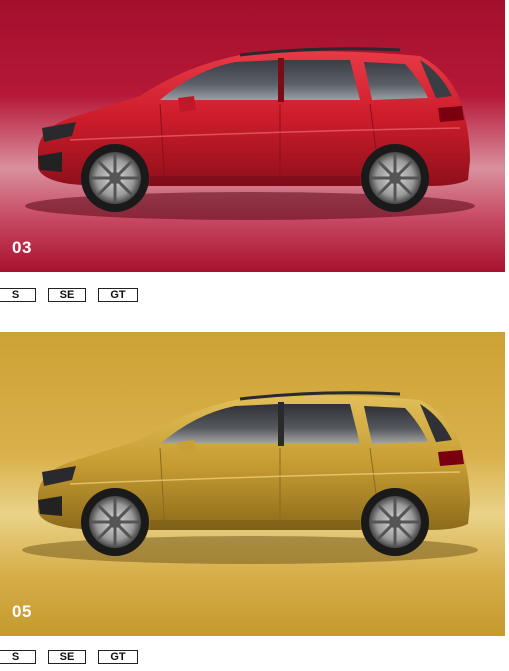 This screenshot has height=671, width=509. I want to click on variant-number: 03, so click(22, 247).